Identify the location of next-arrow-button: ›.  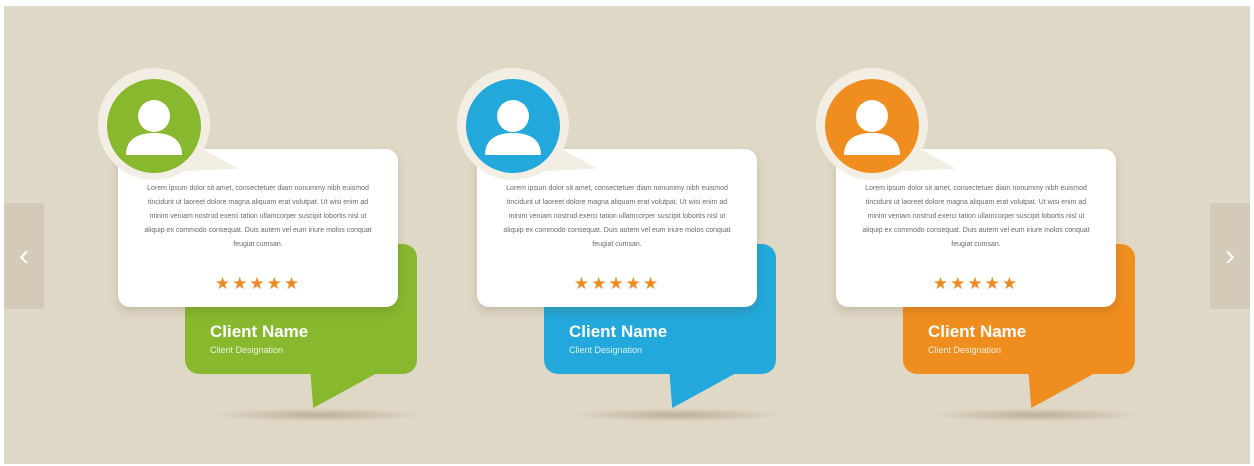
(1230, 256).